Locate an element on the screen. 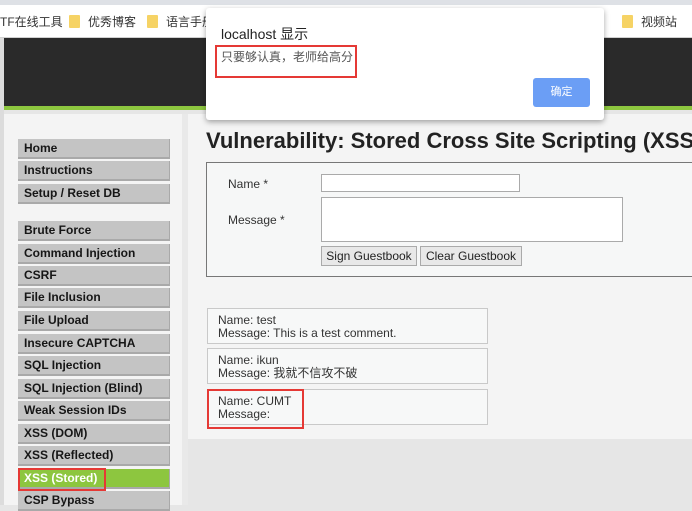 The image size is (692, 511). sidebar-item-file-upload: File Upload is located at coordinates (94, 321).